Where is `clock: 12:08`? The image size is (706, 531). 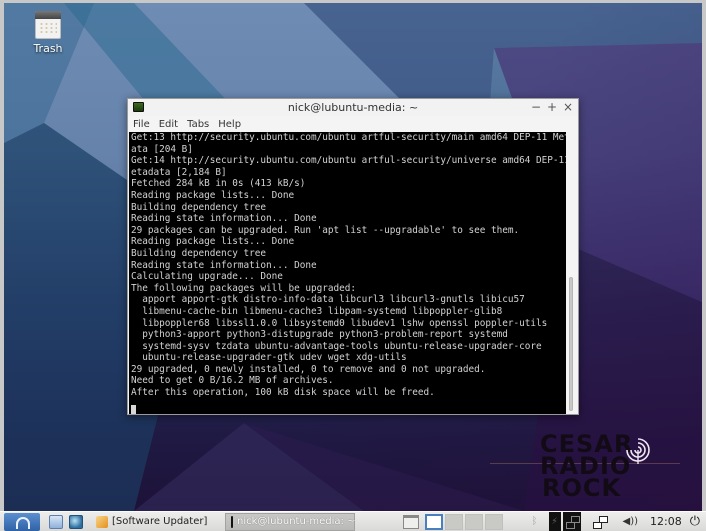
clock: 12:08 is located at coordinates (666, 521).